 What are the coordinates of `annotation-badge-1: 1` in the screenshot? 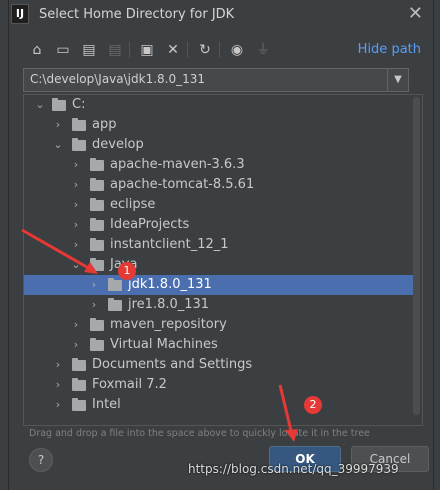 It's located at (127, 271).